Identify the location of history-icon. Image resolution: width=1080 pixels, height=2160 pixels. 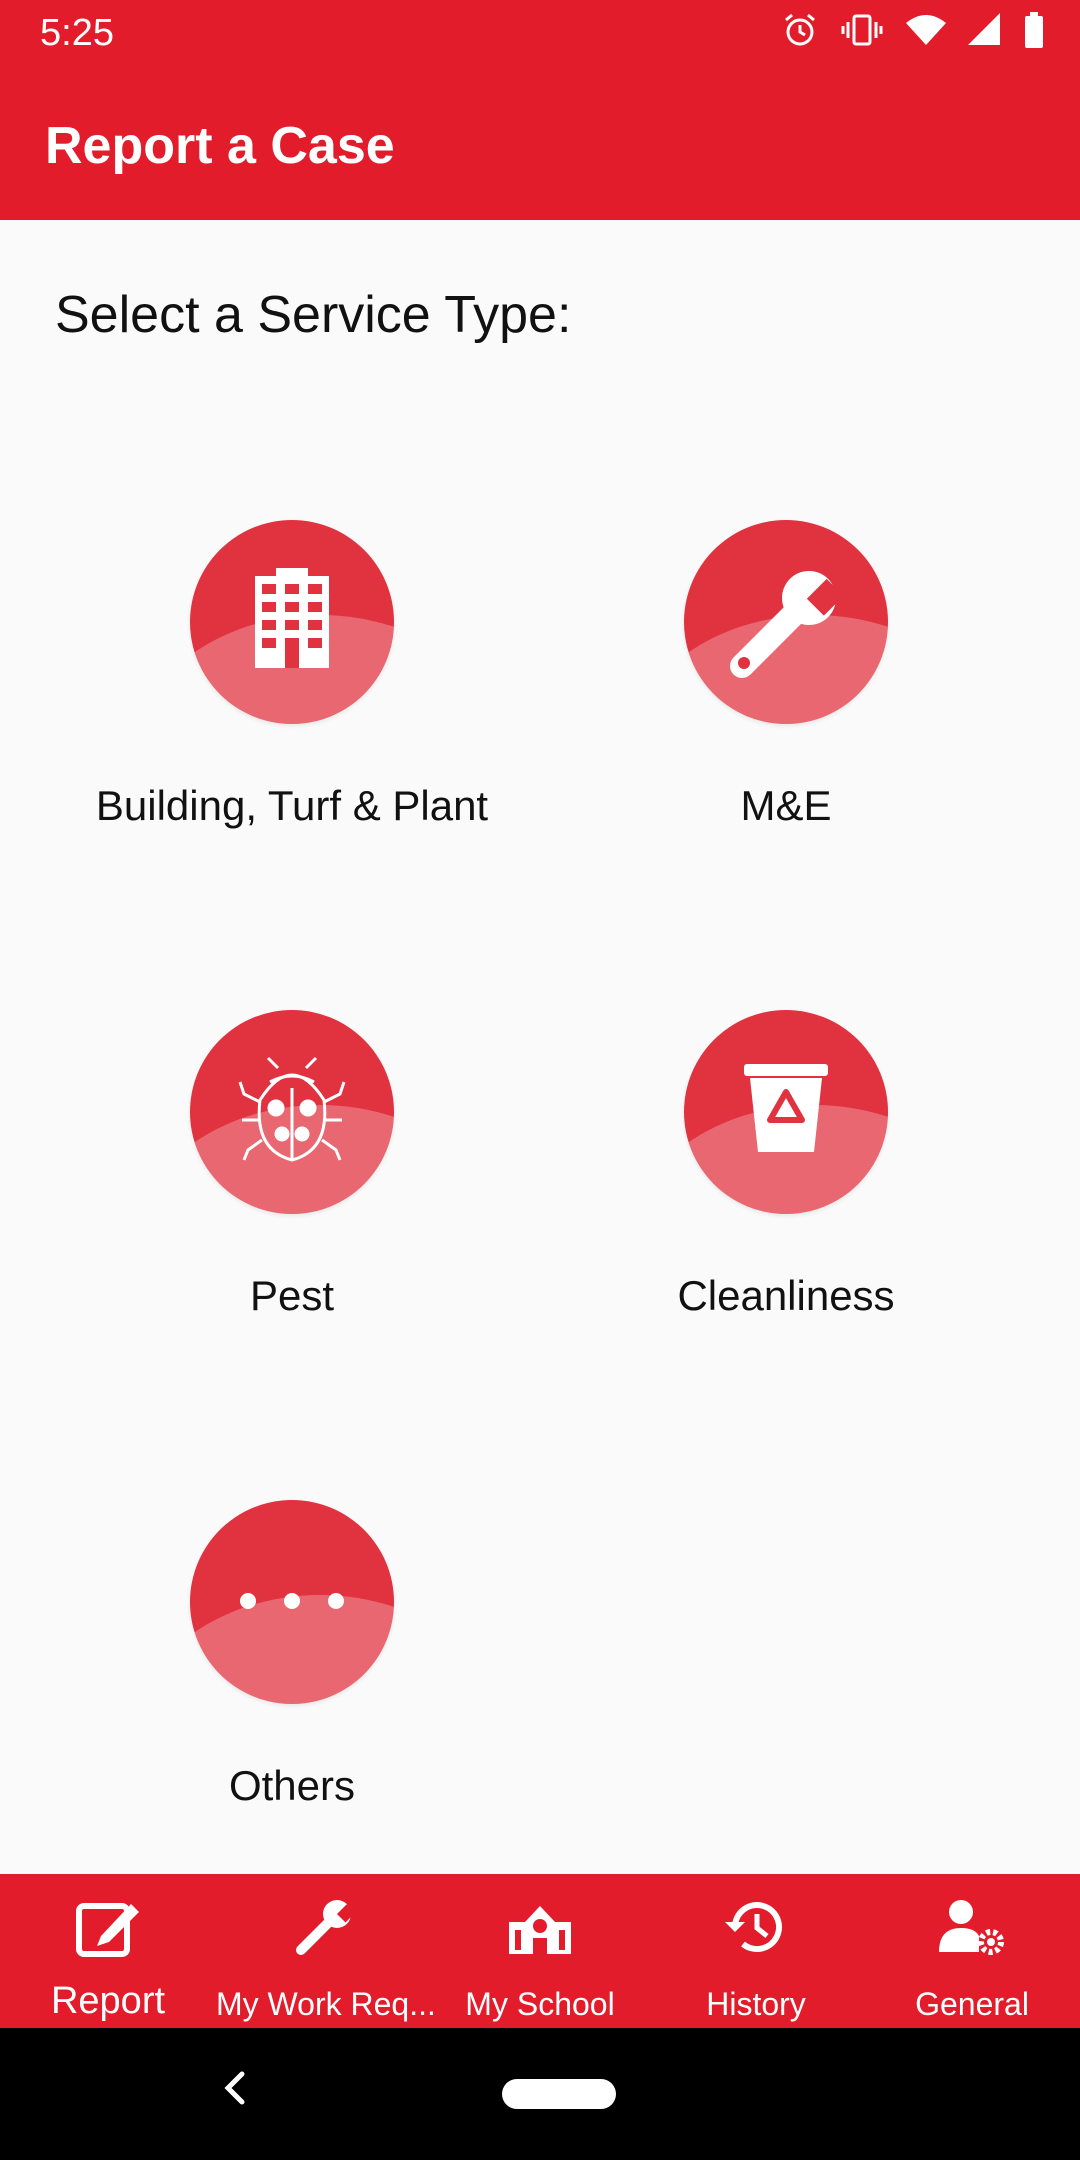
(753, 1927).